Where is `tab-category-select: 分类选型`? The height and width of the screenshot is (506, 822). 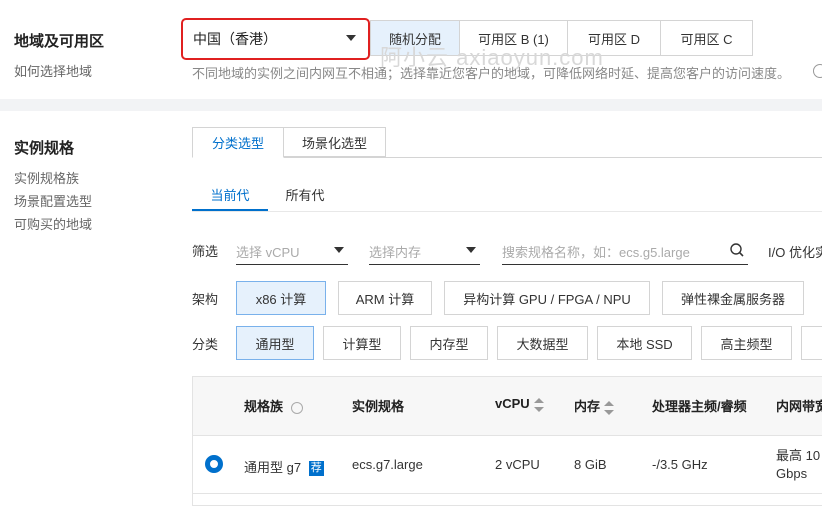
tab-category-select: 分类选型 is located at coordinates (238, 142).